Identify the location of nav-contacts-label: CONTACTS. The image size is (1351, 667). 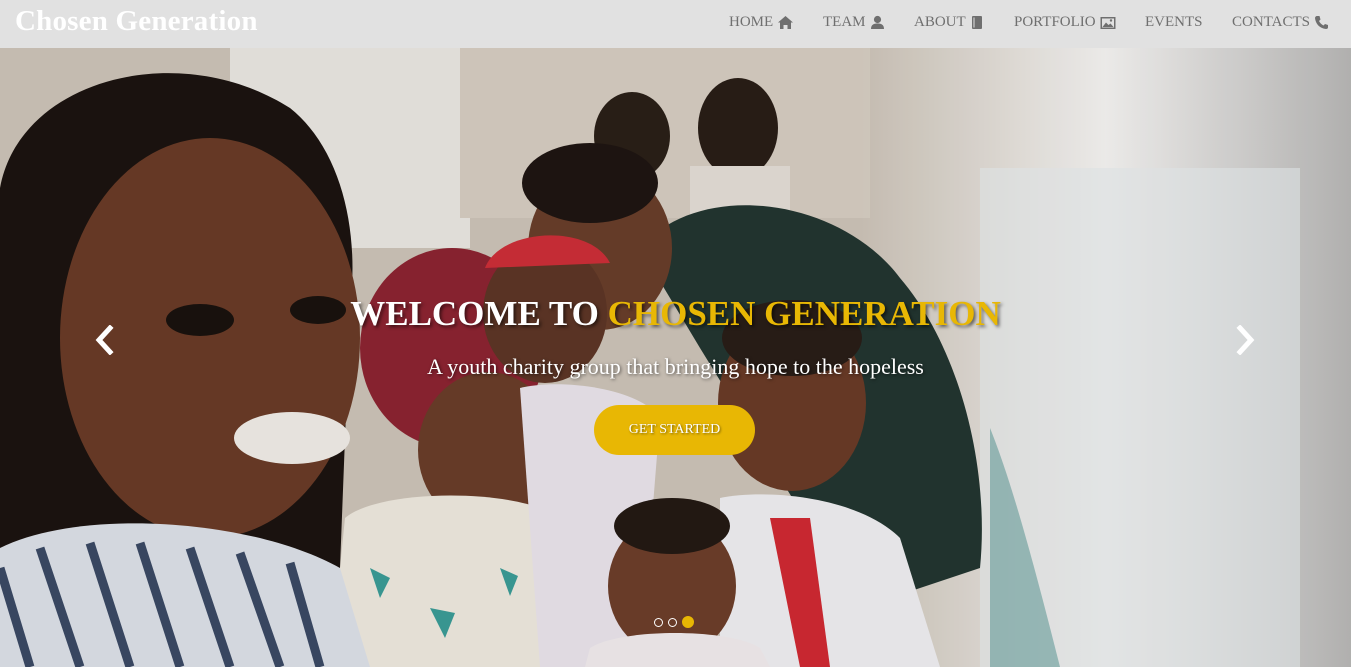
(1271, 22).